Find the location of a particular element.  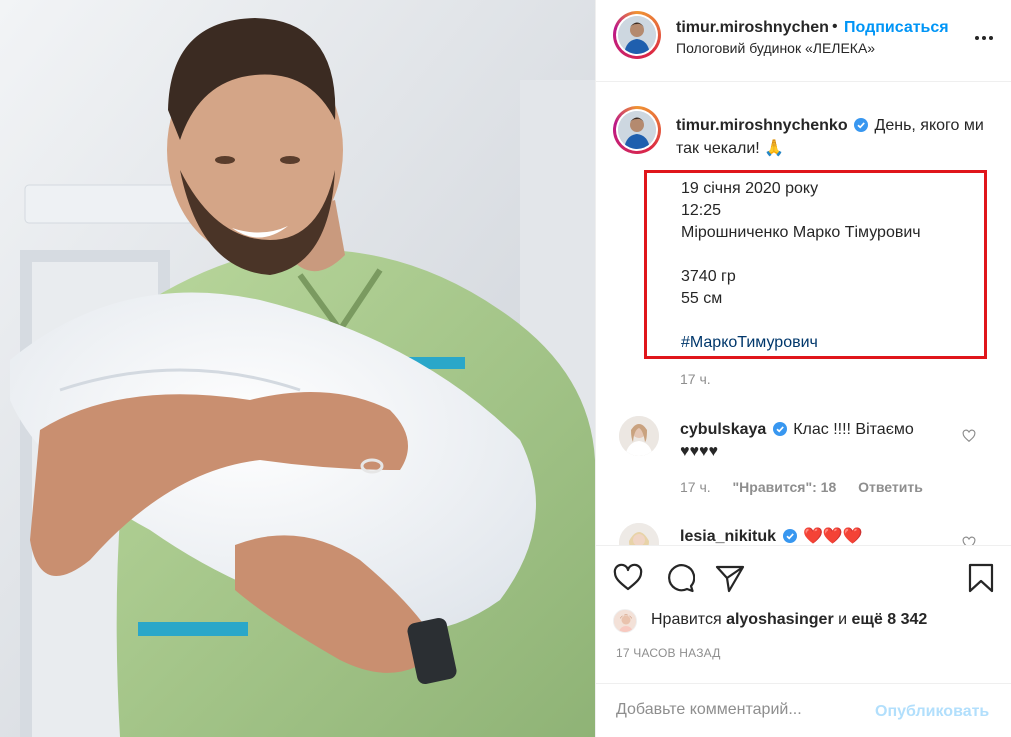

more-dots-icon-svg is located at coordinates (984, 38).